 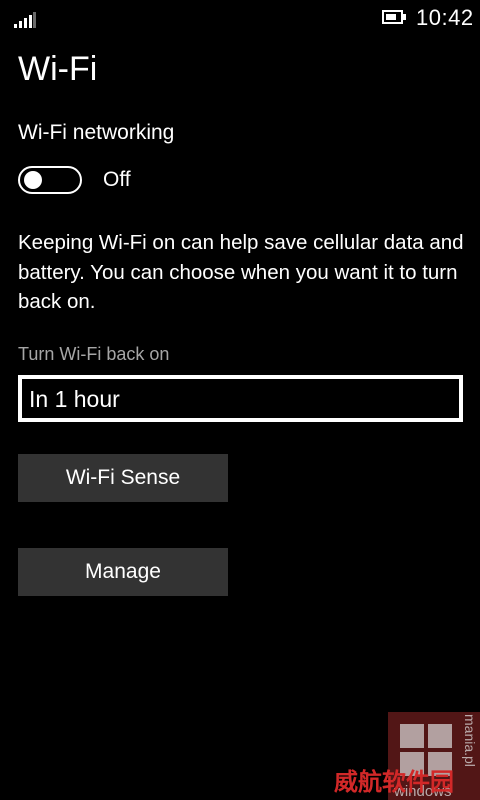 What do you see at coordinates (74, 399) in the screenshot?
I see `turn-back-on-selected-value: In 1 hour` at bounding box center [74, 399].